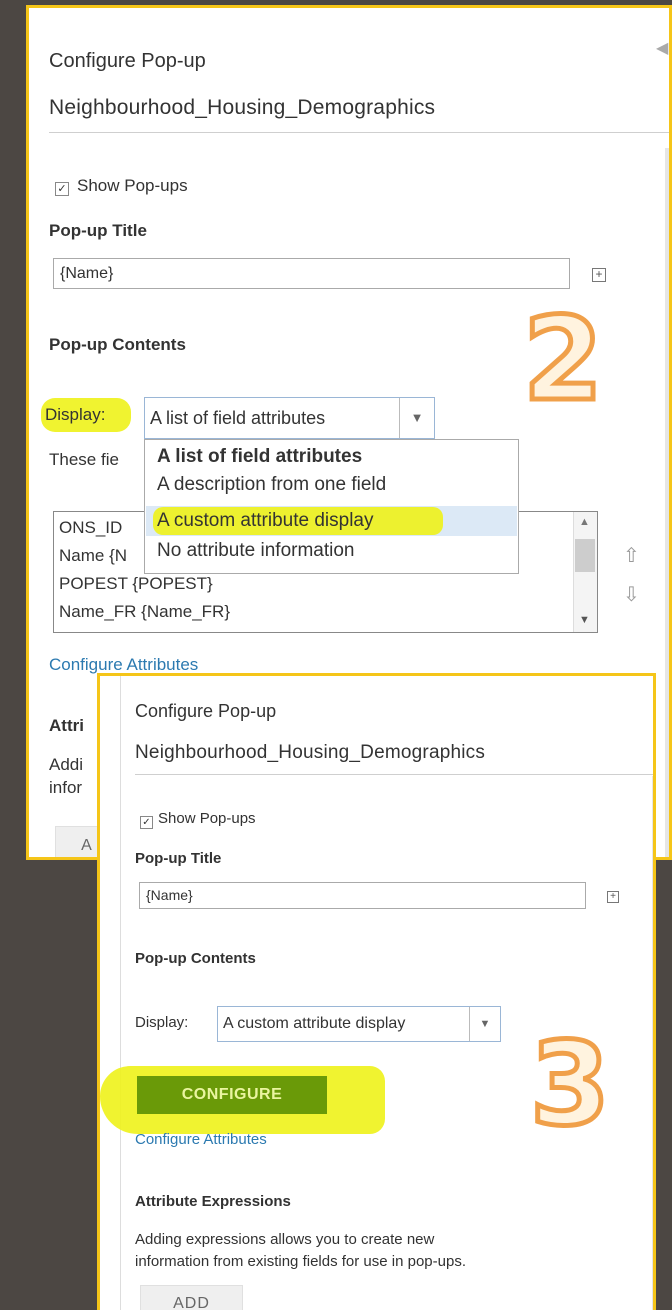  Describe the element at coordinates (662, 48) in the screenshot. I see `chevron-left-icon: ◀` at that location.